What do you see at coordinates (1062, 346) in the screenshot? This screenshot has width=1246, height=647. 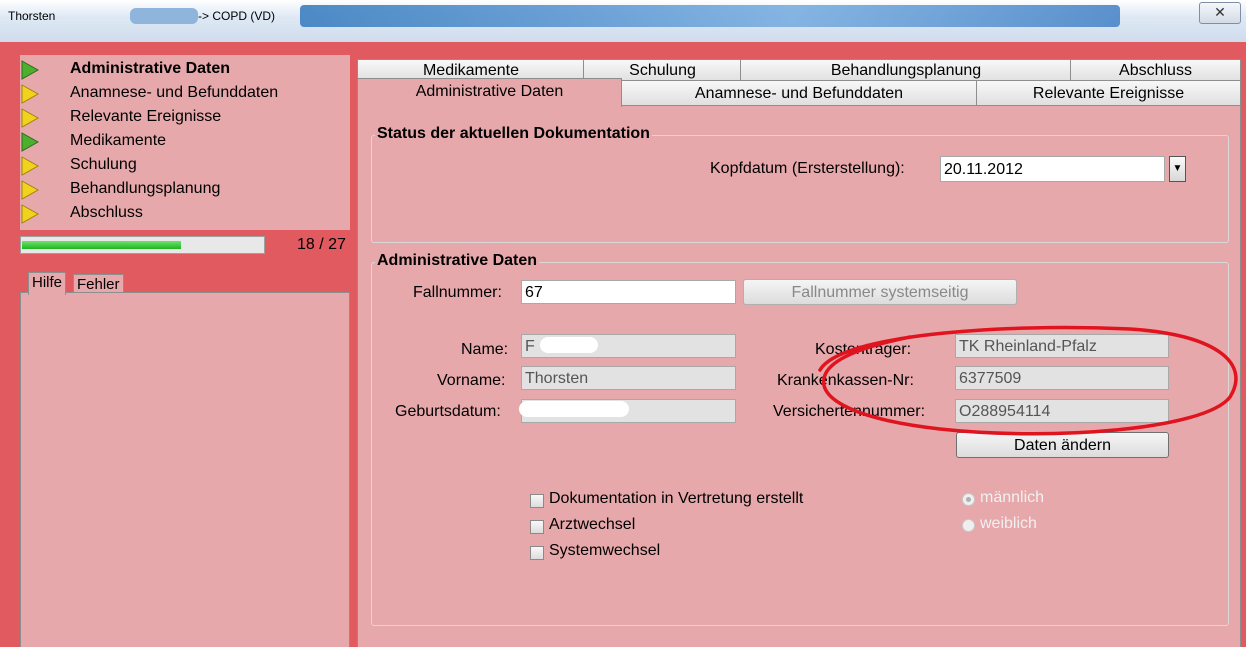 I see `kostentraeger-field: TK Rheinland-Pfalz` at bounding box center [1062, 346].